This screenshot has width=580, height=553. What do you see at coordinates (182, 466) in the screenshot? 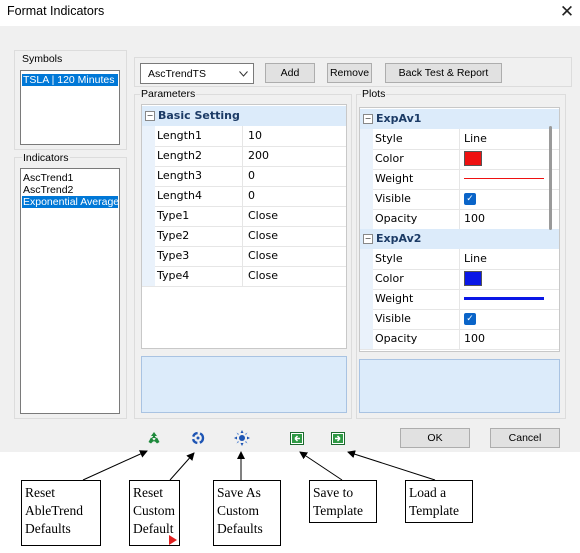
I see `arrow-reset-custom` at bounding box center [182, 466].